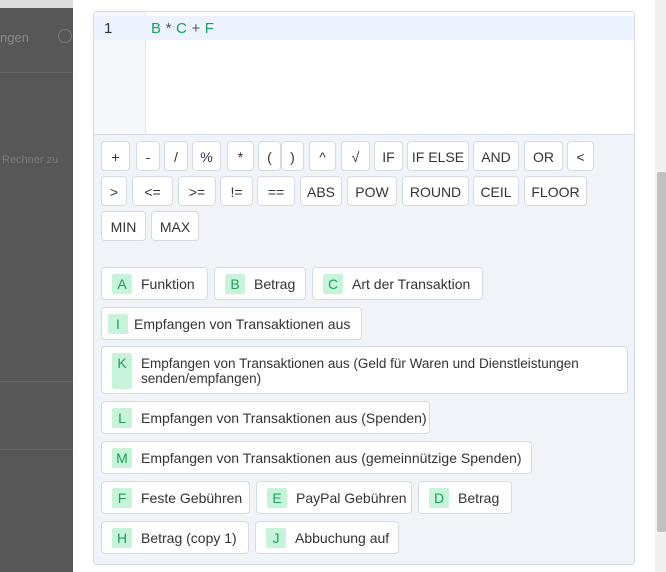 The height and width of the screenshot is (572, 666). Describe the element at coordinates (372, 191) in the screenshot. I see `function-pow-button: POW` at that location.